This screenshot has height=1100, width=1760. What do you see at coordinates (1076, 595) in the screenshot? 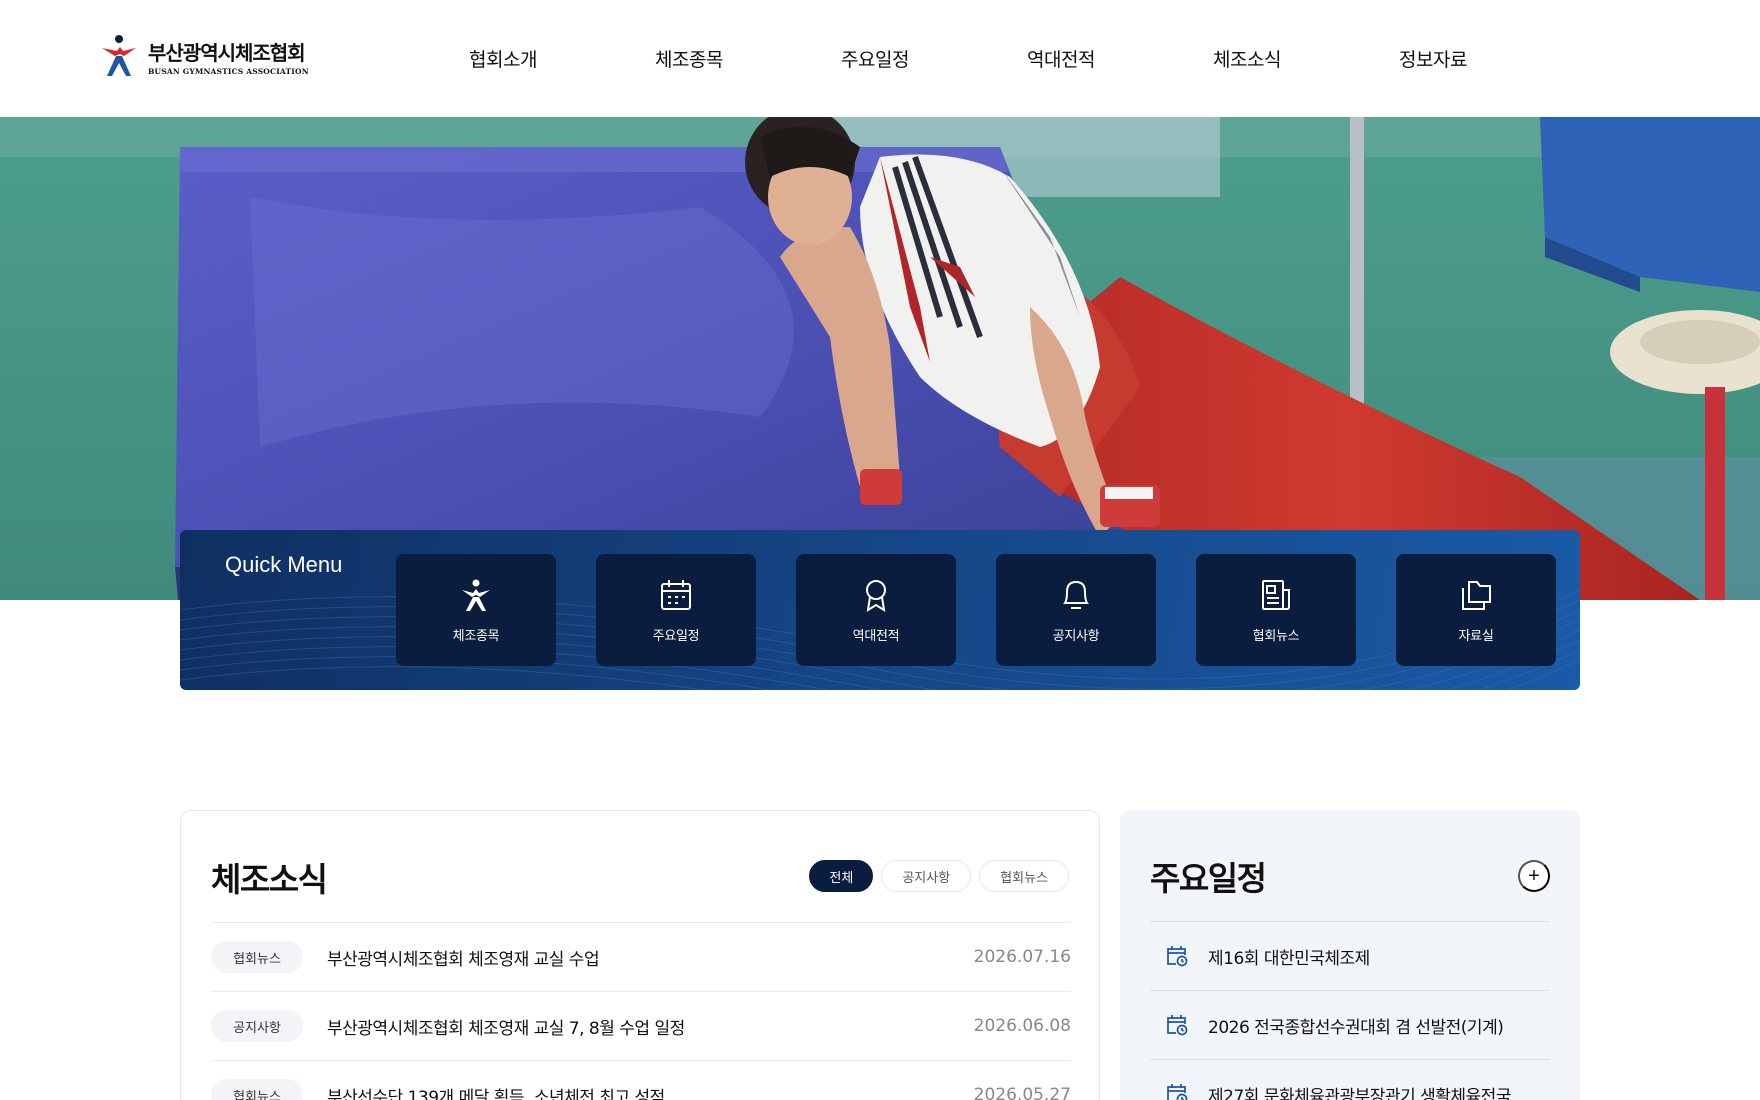
I see `bell-icon` at bounding box center [1076, 595].